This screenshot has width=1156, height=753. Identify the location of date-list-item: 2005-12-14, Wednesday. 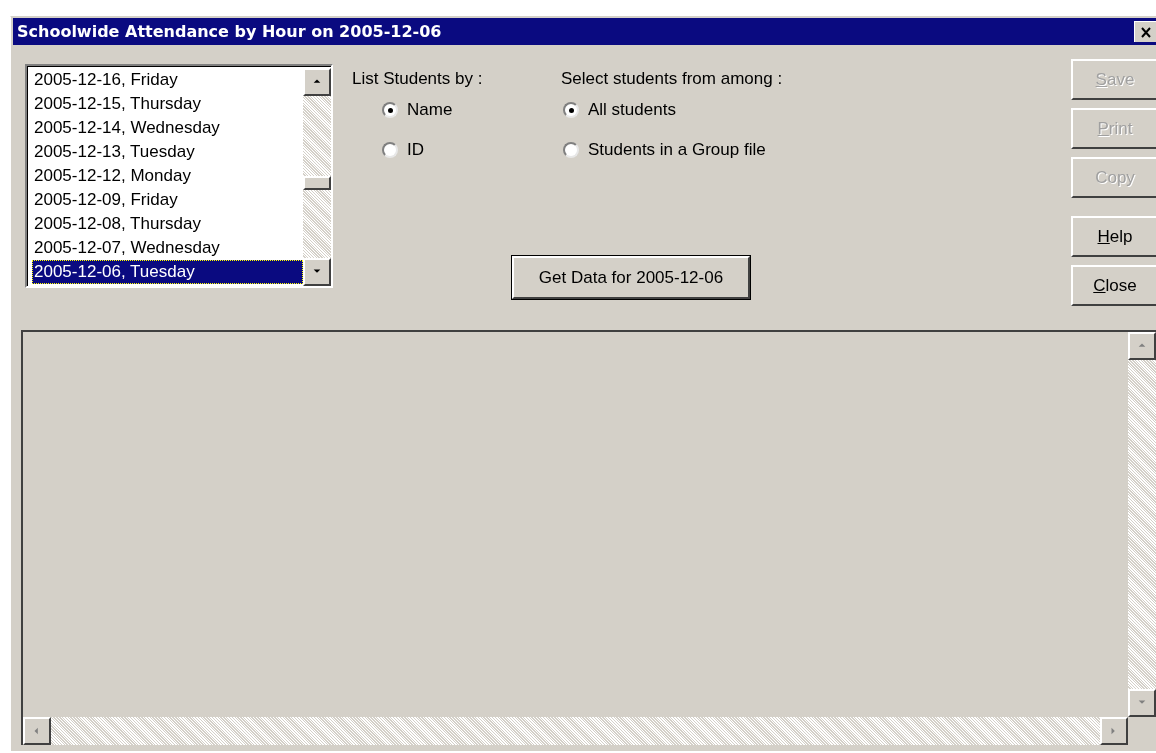
(167, 128).